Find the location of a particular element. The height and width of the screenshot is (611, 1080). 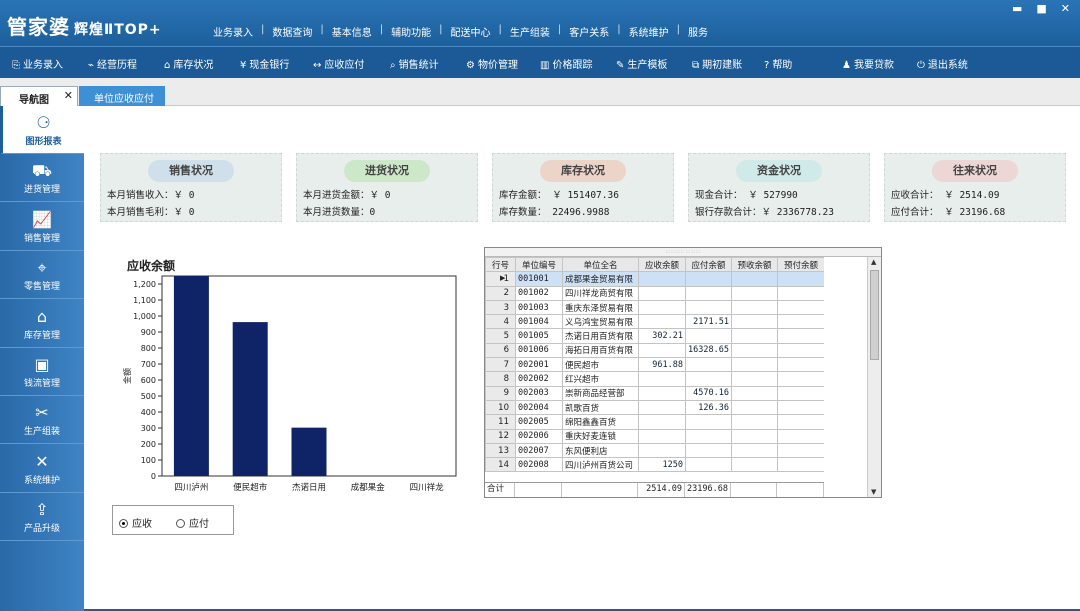

top-menu-item-5: 生产组装 is located at coordinates (530, 31).